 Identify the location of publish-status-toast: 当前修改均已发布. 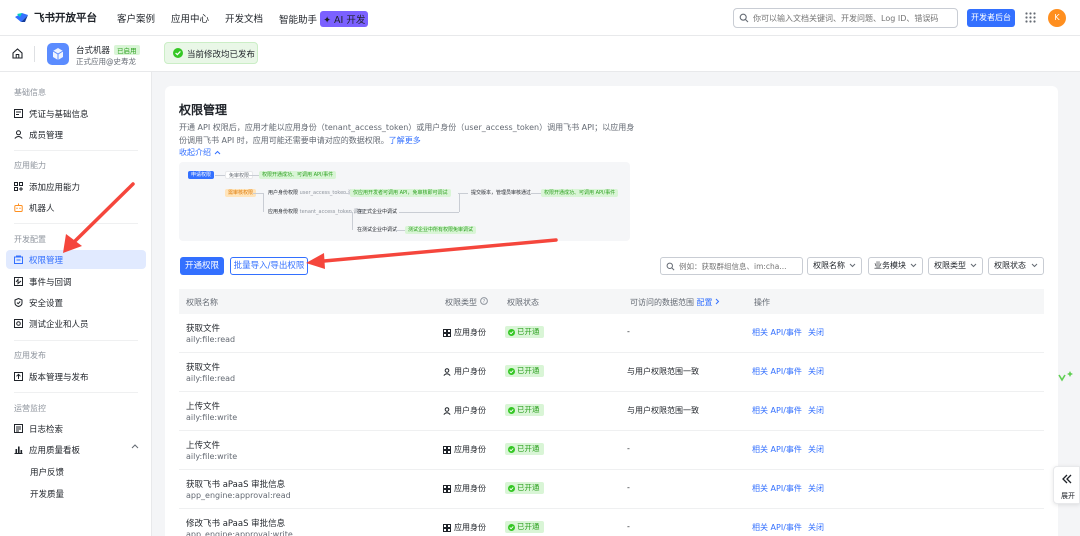
(211, 53).